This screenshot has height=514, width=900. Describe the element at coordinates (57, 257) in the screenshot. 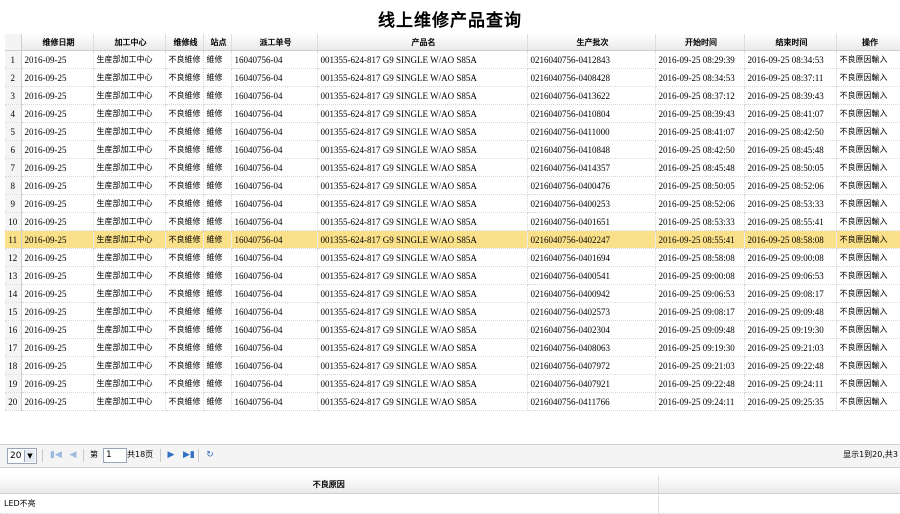

I see `cell-date: 2016-09-25` at that location.